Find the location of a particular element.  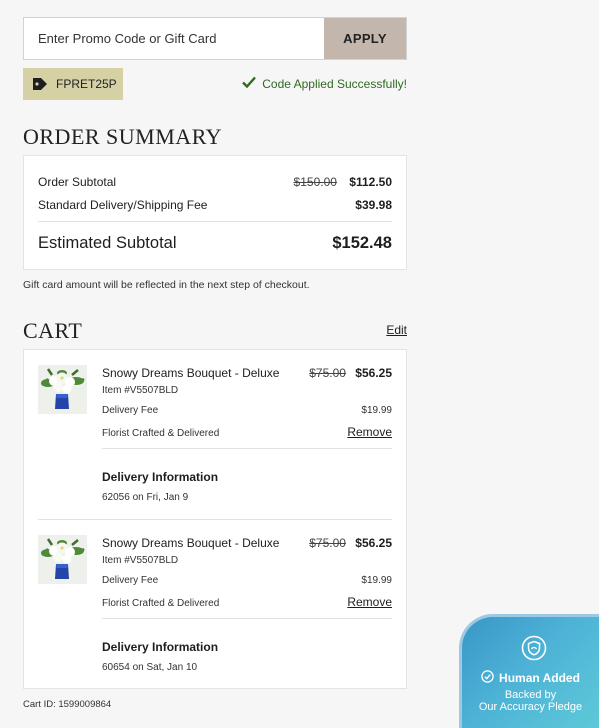

check-circle-icon is located at coordinates (487, 678).